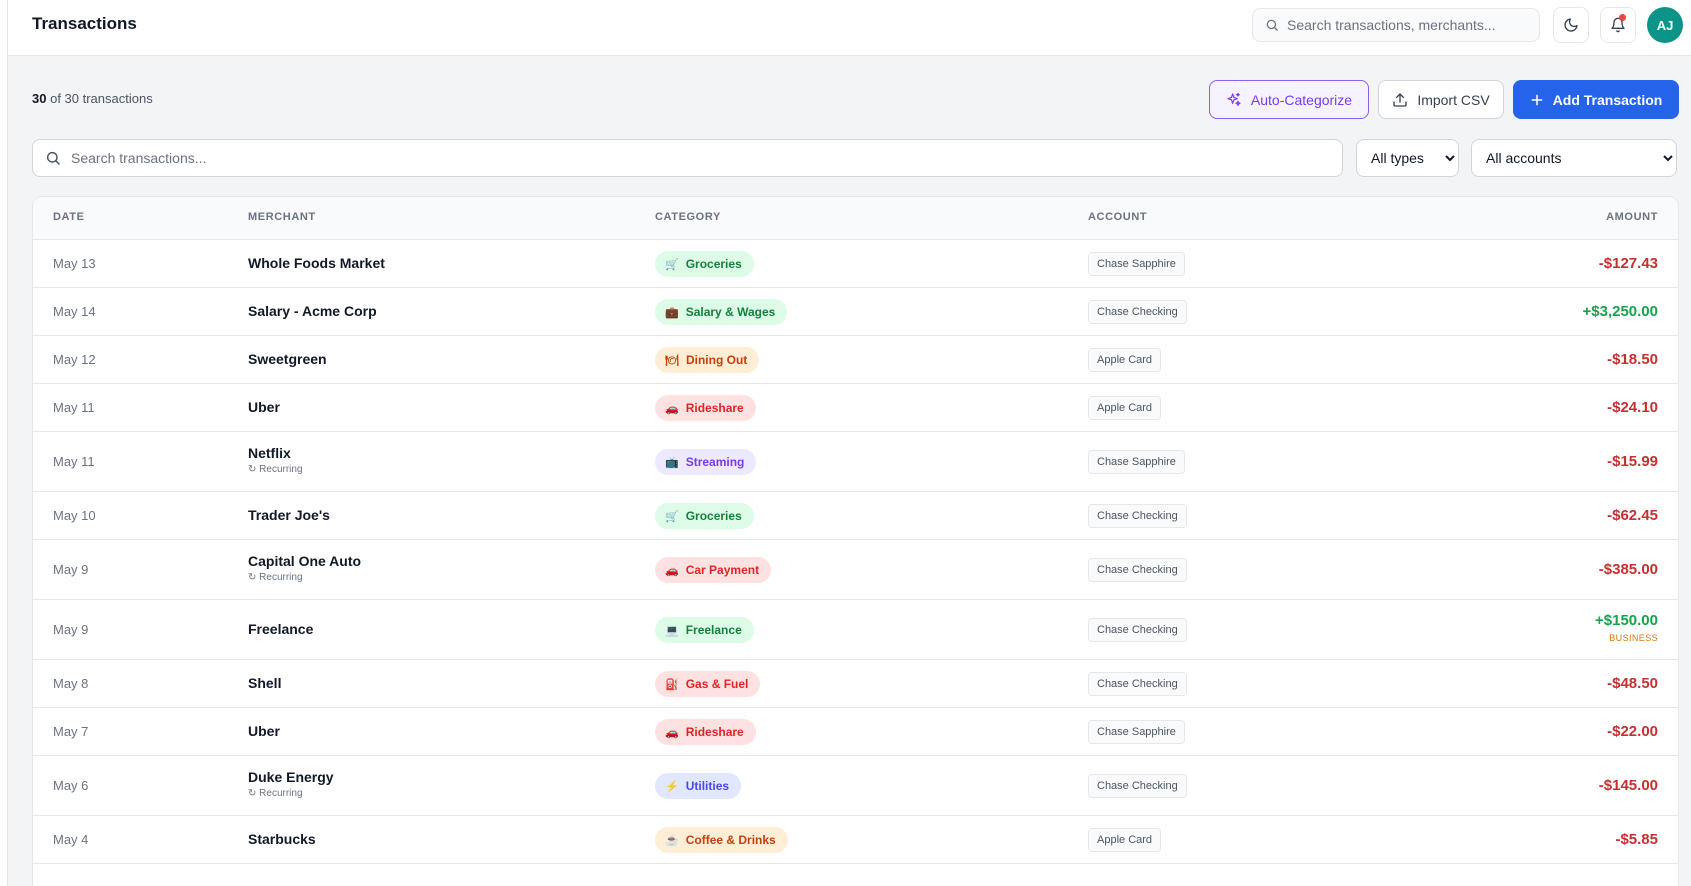 This screenshot has width=1691, height=886. I want to click on global-search, so click(1396, 25).